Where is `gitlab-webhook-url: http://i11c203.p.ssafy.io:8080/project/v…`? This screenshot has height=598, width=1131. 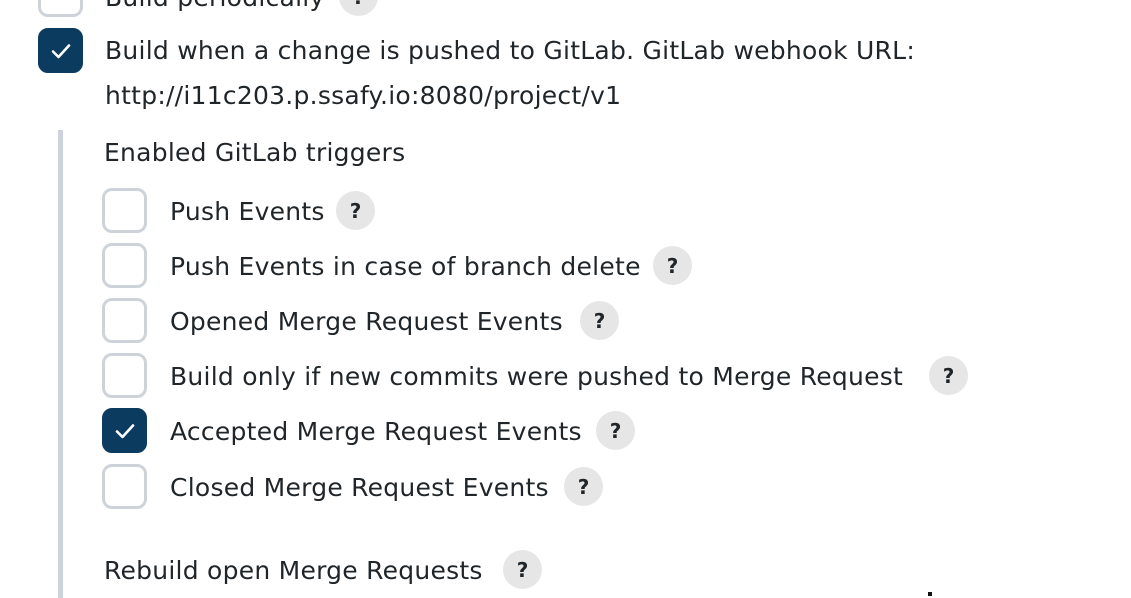
gitlab-webhook-url: http://i11c203.p.ssafy.io:8080/project/v… is located at coordinates (363, 95).